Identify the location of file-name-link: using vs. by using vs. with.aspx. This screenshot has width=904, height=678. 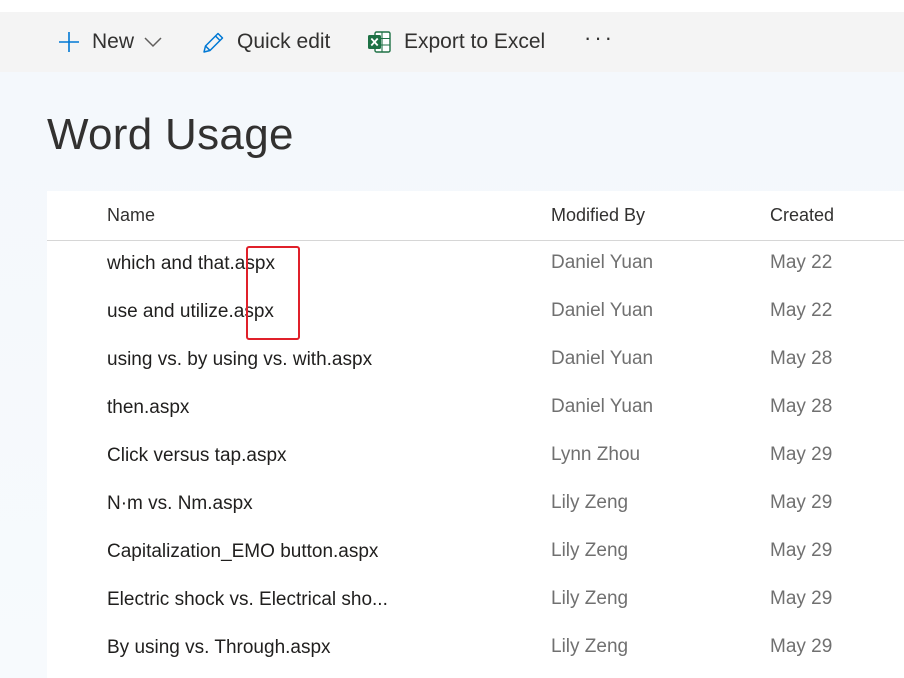
(239, 360).